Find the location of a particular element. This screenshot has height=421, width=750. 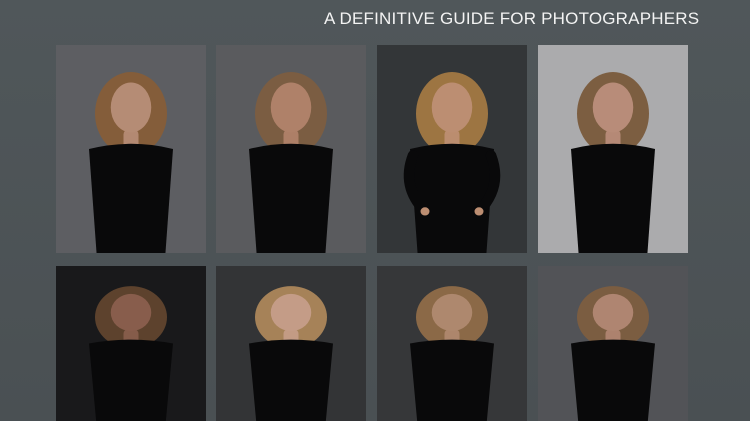

page-title: A DEFINITIVE GUIDE FOR PHOTOGRAPHERS is located at coordinates (512, 18).